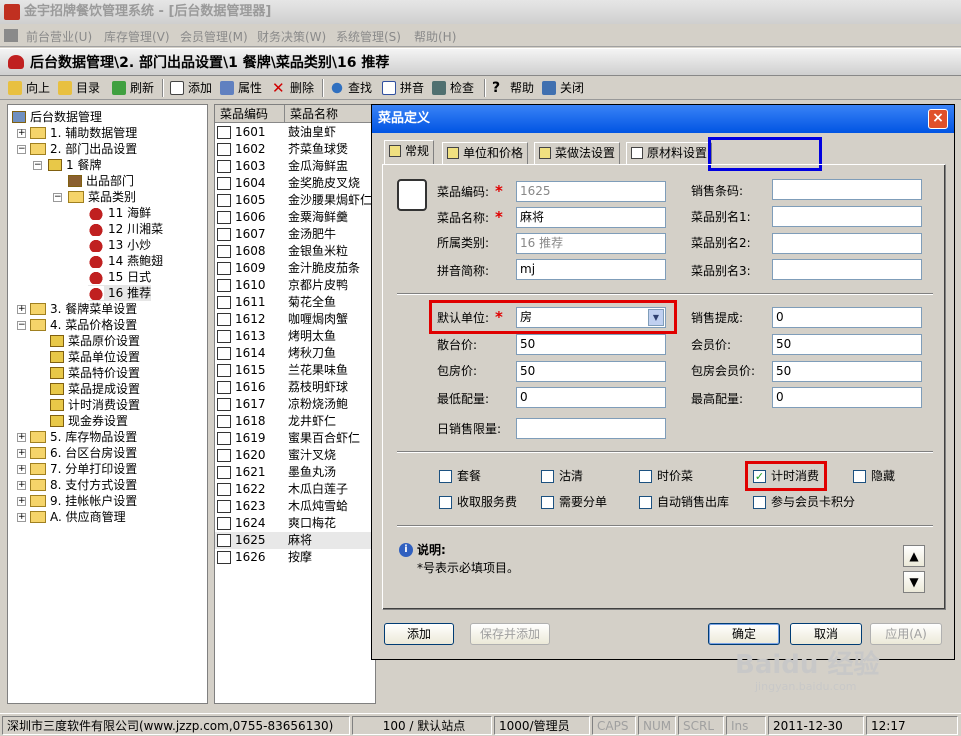  What do you see at coordinates (295, 234) in the screenshot?
I see `list-item: 1607 金汤肥牛` at bounding box center [295, 234].